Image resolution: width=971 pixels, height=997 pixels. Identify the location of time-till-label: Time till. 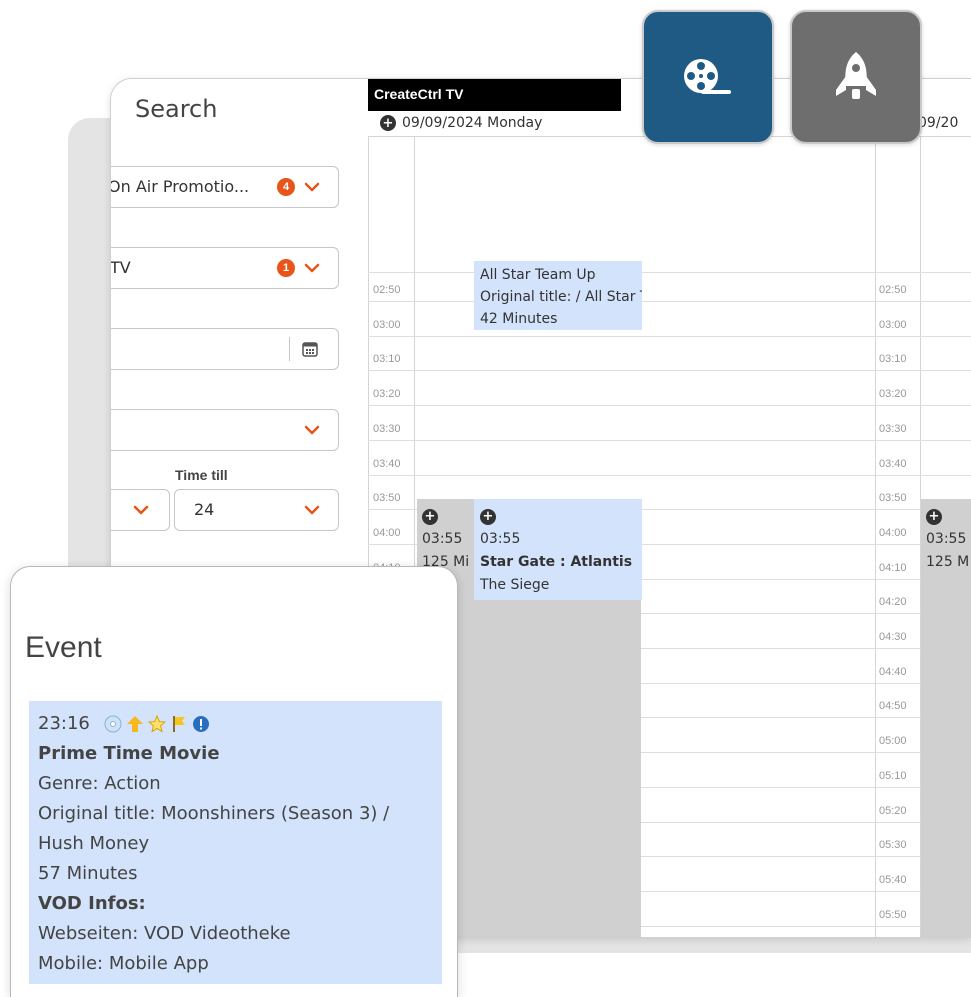
(201, 475).